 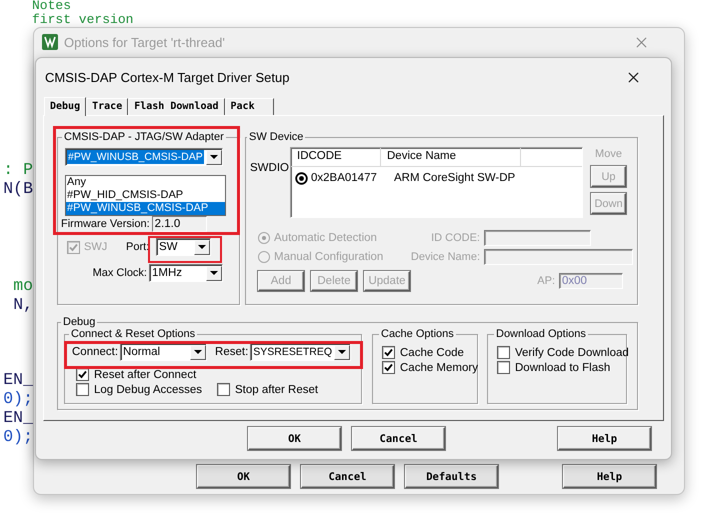 What do you see at coordinates (454, 178) in the screenshot?
I see `table-cell-text: ARM CoreSight SW-DP` at bounding box center [454, 178].